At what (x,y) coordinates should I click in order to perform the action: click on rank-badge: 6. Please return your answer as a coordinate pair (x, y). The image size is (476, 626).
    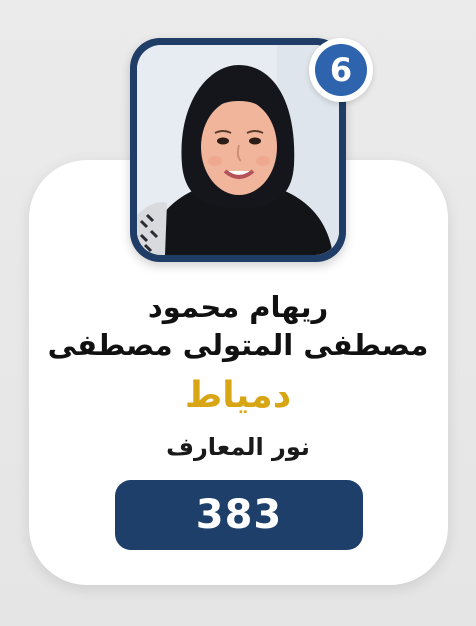
    Looking at the image, I should click on (341, 70).